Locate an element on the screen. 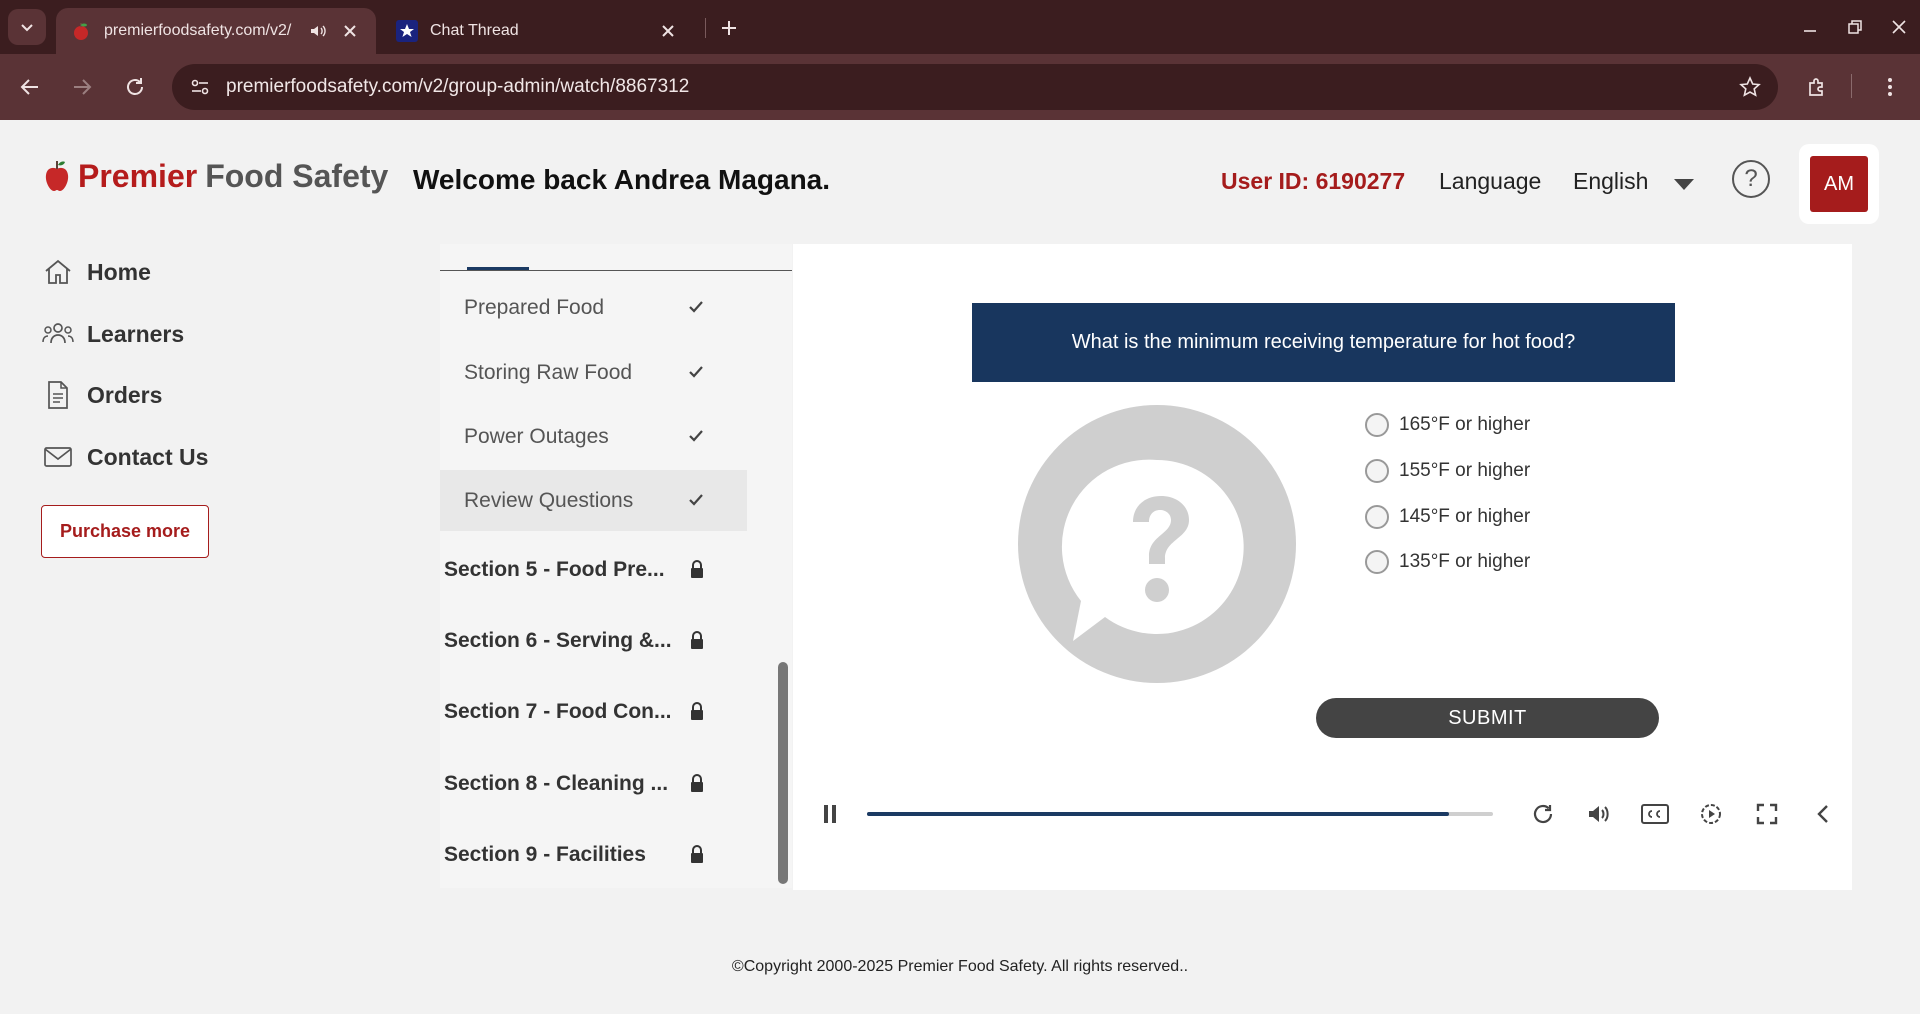 The width and height of the screenshot is (1920, 1014). progress-fill is located at coordinates (1158, 814).